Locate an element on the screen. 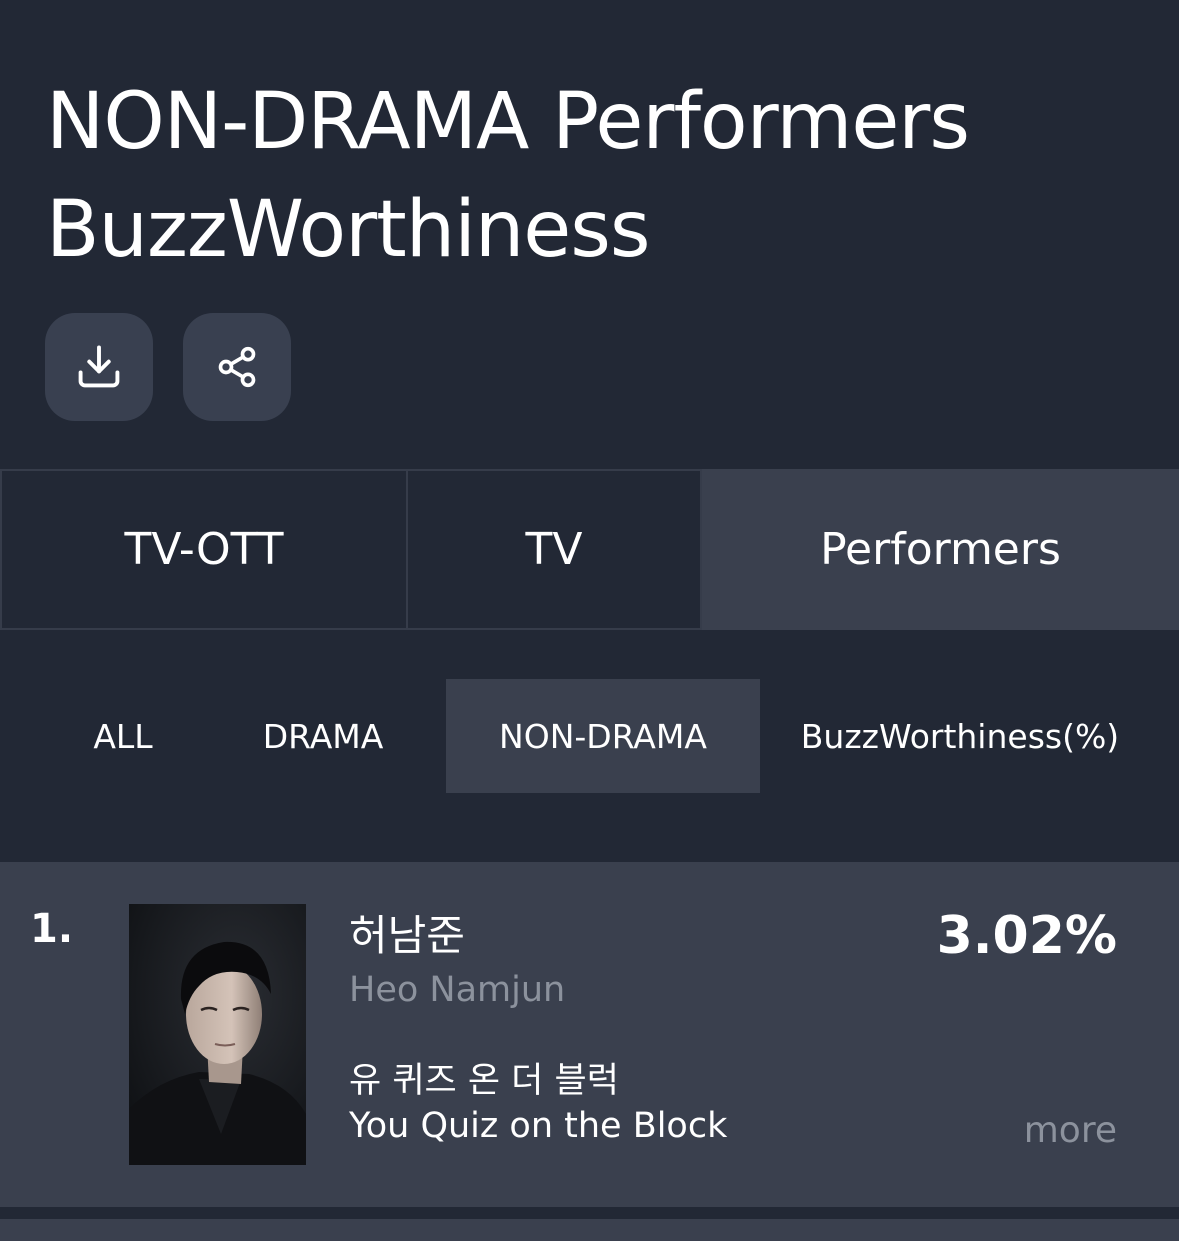 The image size is (1179, 1241). page-title-line1: NON-DRAMA Performers is located at coordinates (508, 122).